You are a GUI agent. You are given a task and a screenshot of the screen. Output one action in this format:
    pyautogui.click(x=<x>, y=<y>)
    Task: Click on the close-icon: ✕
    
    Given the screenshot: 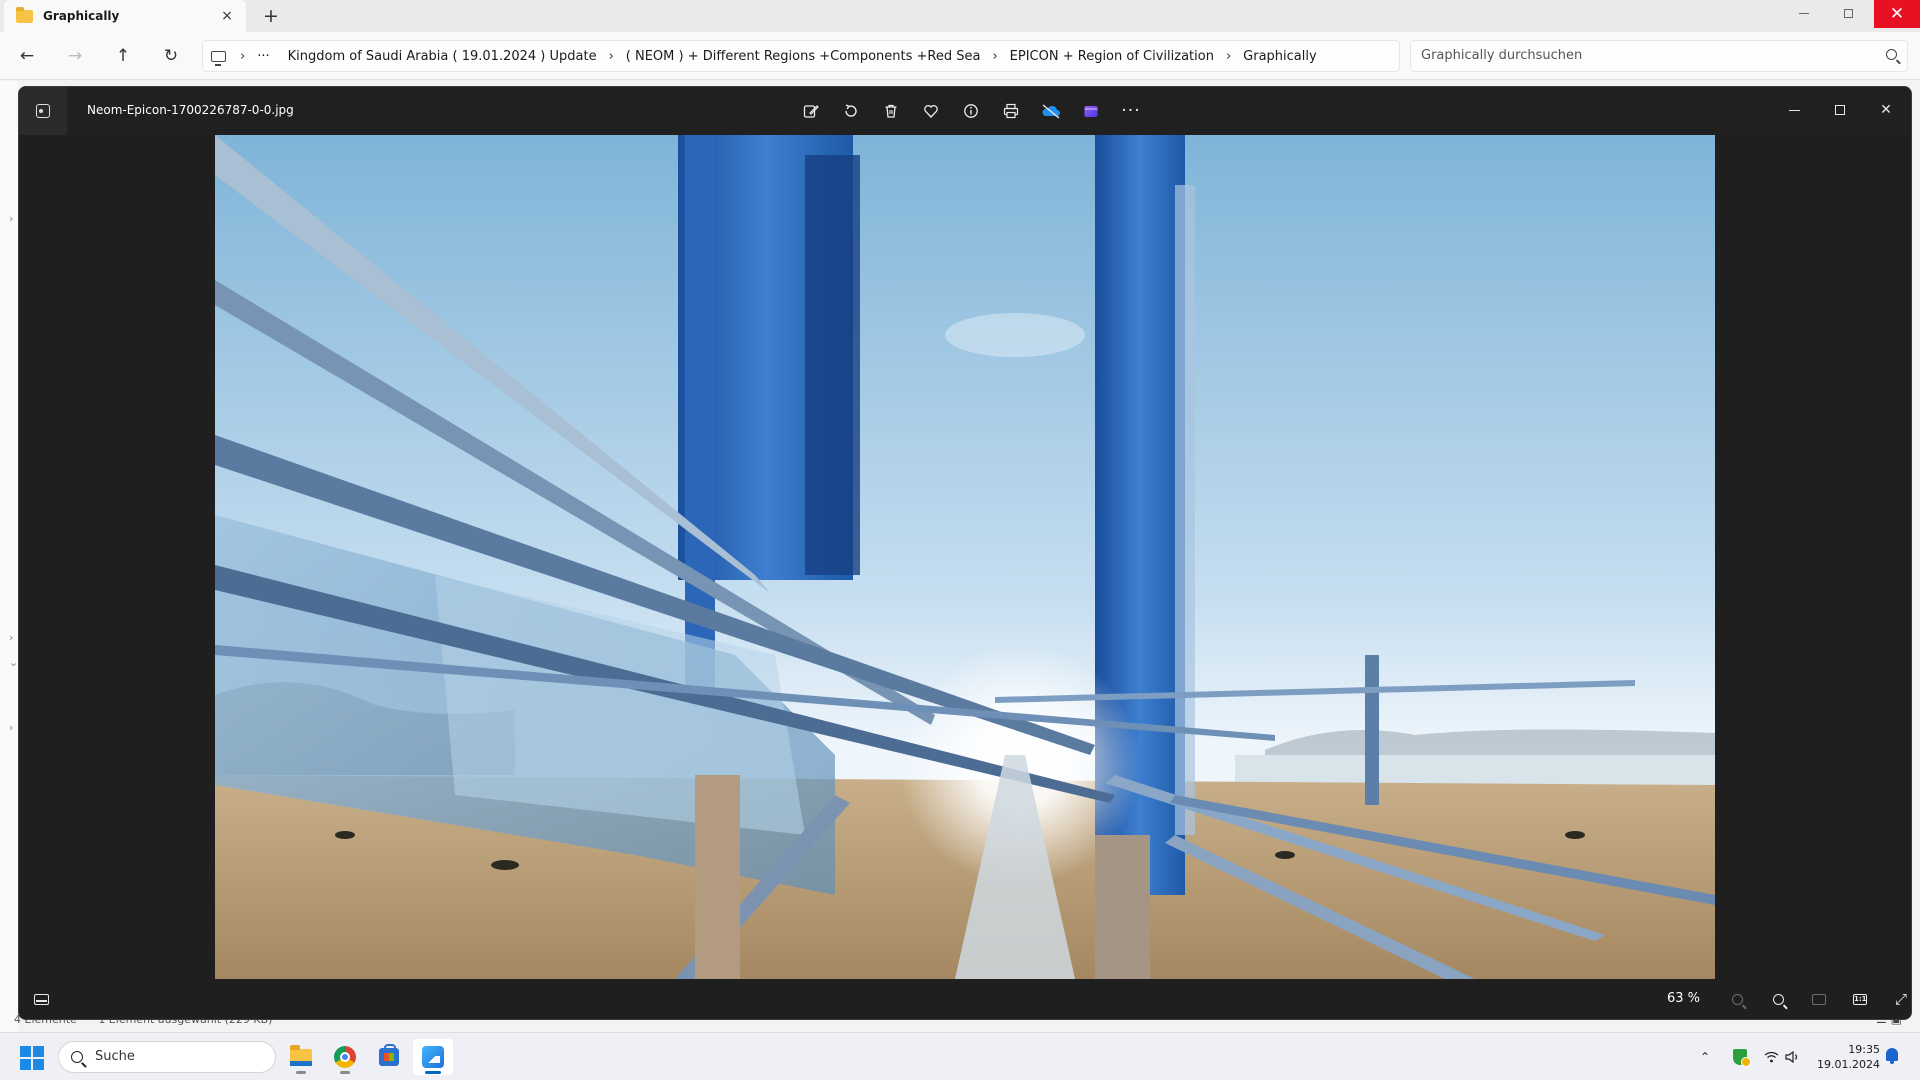 What is the action you would take?
    pyautogui.click(x=1897, y=14)
    